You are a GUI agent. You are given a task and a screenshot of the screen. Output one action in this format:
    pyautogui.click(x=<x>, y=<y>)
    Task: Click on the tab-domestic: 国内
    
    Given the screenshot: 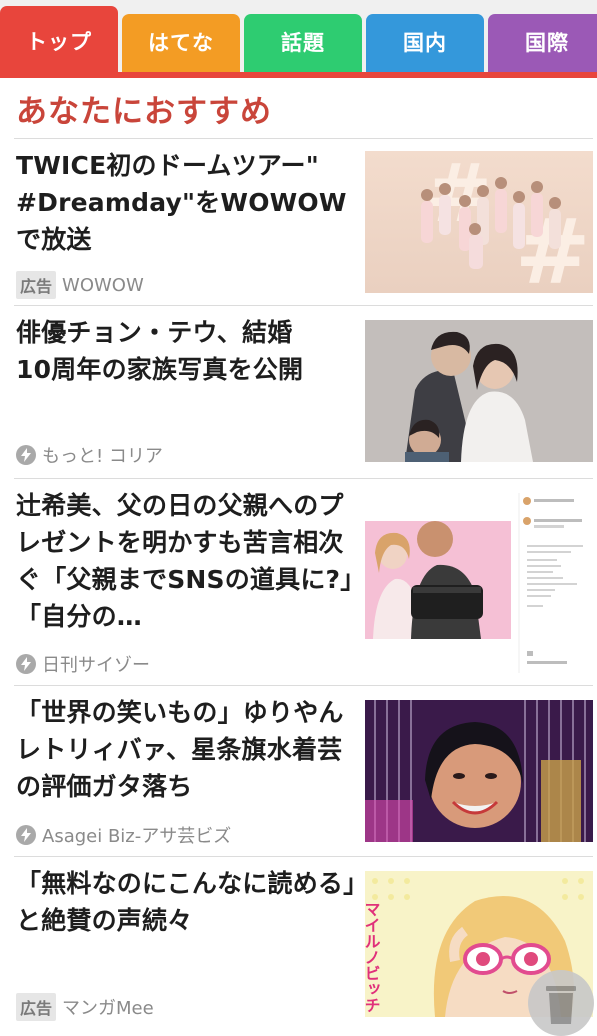 What is the action you would take?
    pyautogui.click(x=425, y=43)
    